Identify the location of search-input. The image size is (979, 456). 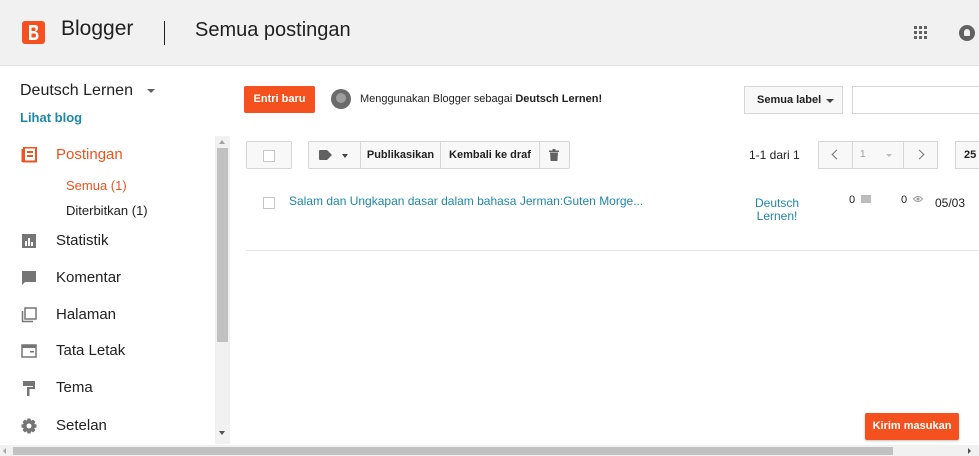
(915, 100).